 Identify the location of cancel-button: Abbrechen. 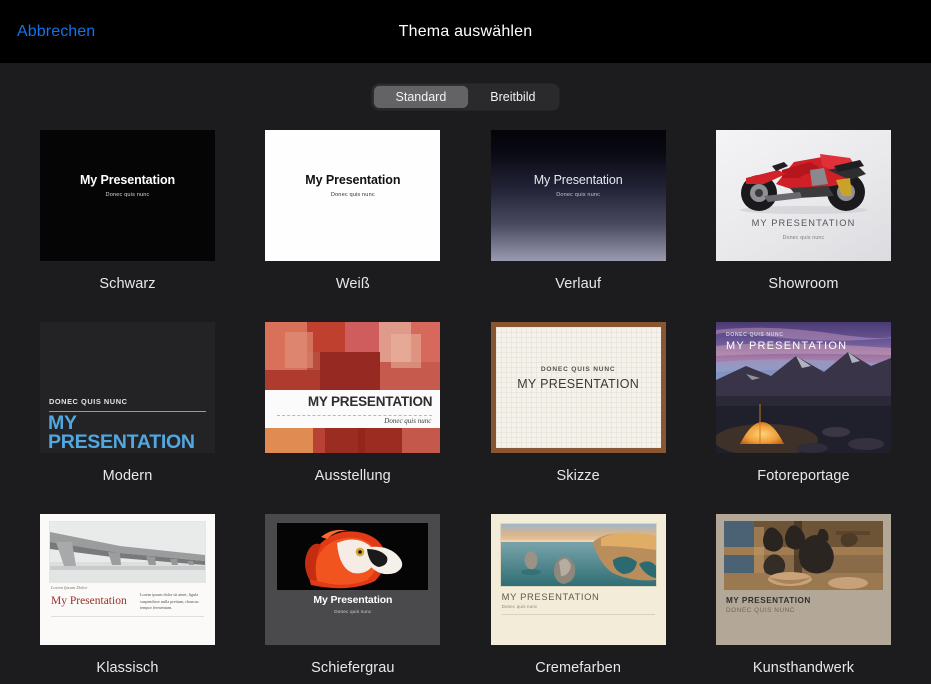
(56, 32).